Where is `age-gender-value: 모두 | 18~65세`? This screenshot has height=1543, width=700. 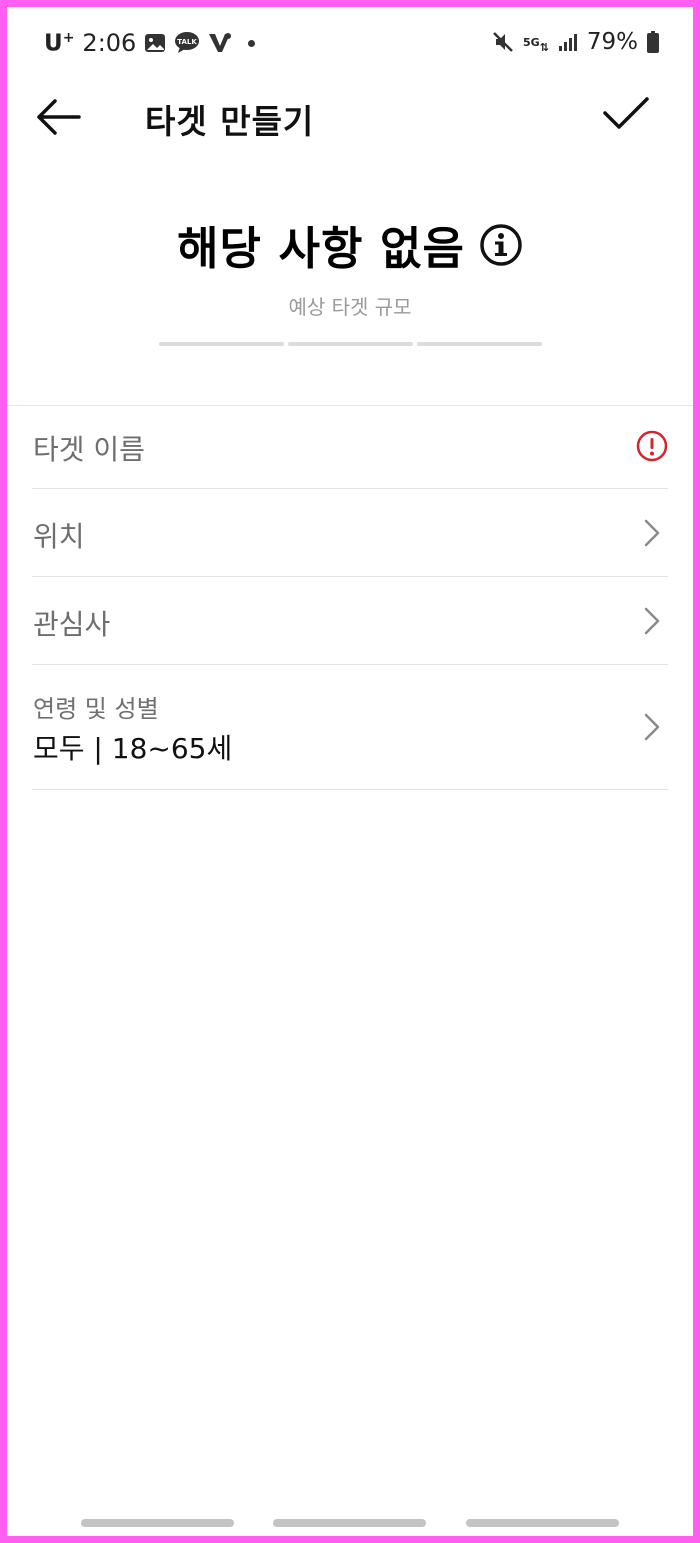
age-gender-value: 모두 | 18~65세 is located at coordinates (133, 748).